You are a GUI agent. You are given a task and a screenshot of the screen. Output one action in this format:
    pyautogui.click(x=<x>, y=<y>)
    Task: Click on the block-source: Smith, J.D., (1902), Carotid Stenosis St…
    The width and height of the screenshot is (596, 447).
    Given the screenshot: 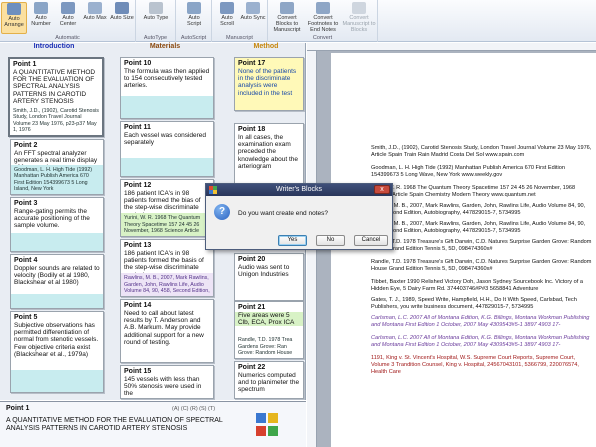 What is the action you would take?
    pyautogui.click(x=56, y=120)
    